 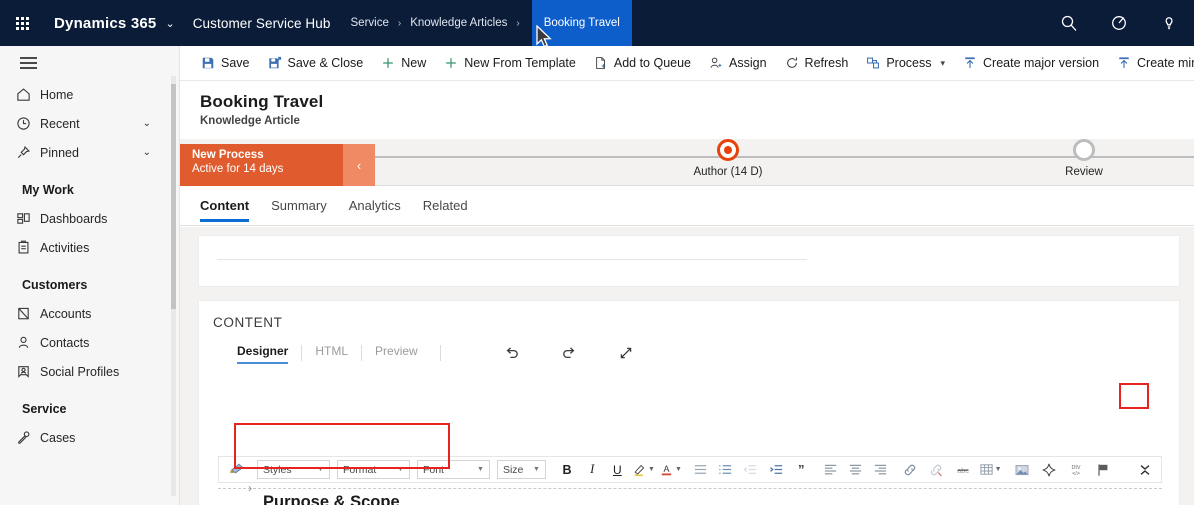 I want to click on editor-mode-html: HTML, so click(x=331, y=353).